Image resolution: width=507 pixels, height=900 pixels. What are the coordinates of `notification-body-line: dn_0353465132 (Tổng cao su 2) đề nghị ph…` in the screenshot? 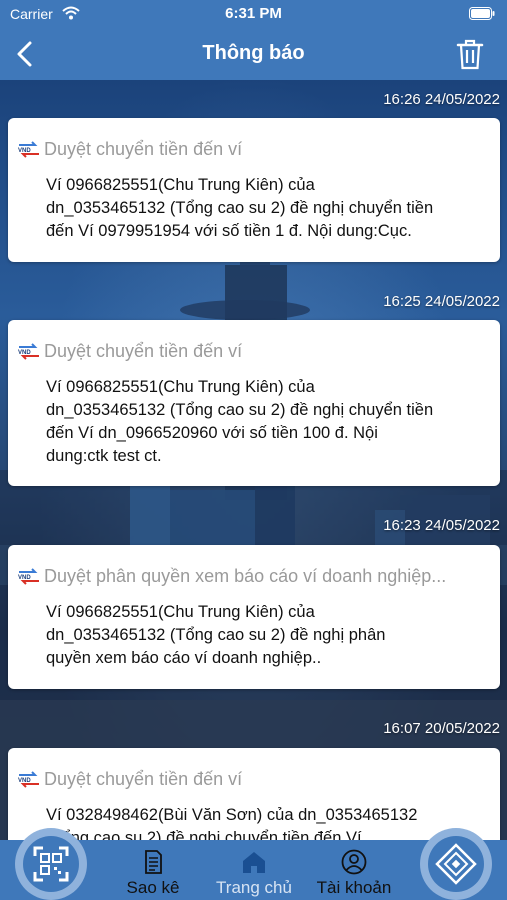 It's located at (216, 635).